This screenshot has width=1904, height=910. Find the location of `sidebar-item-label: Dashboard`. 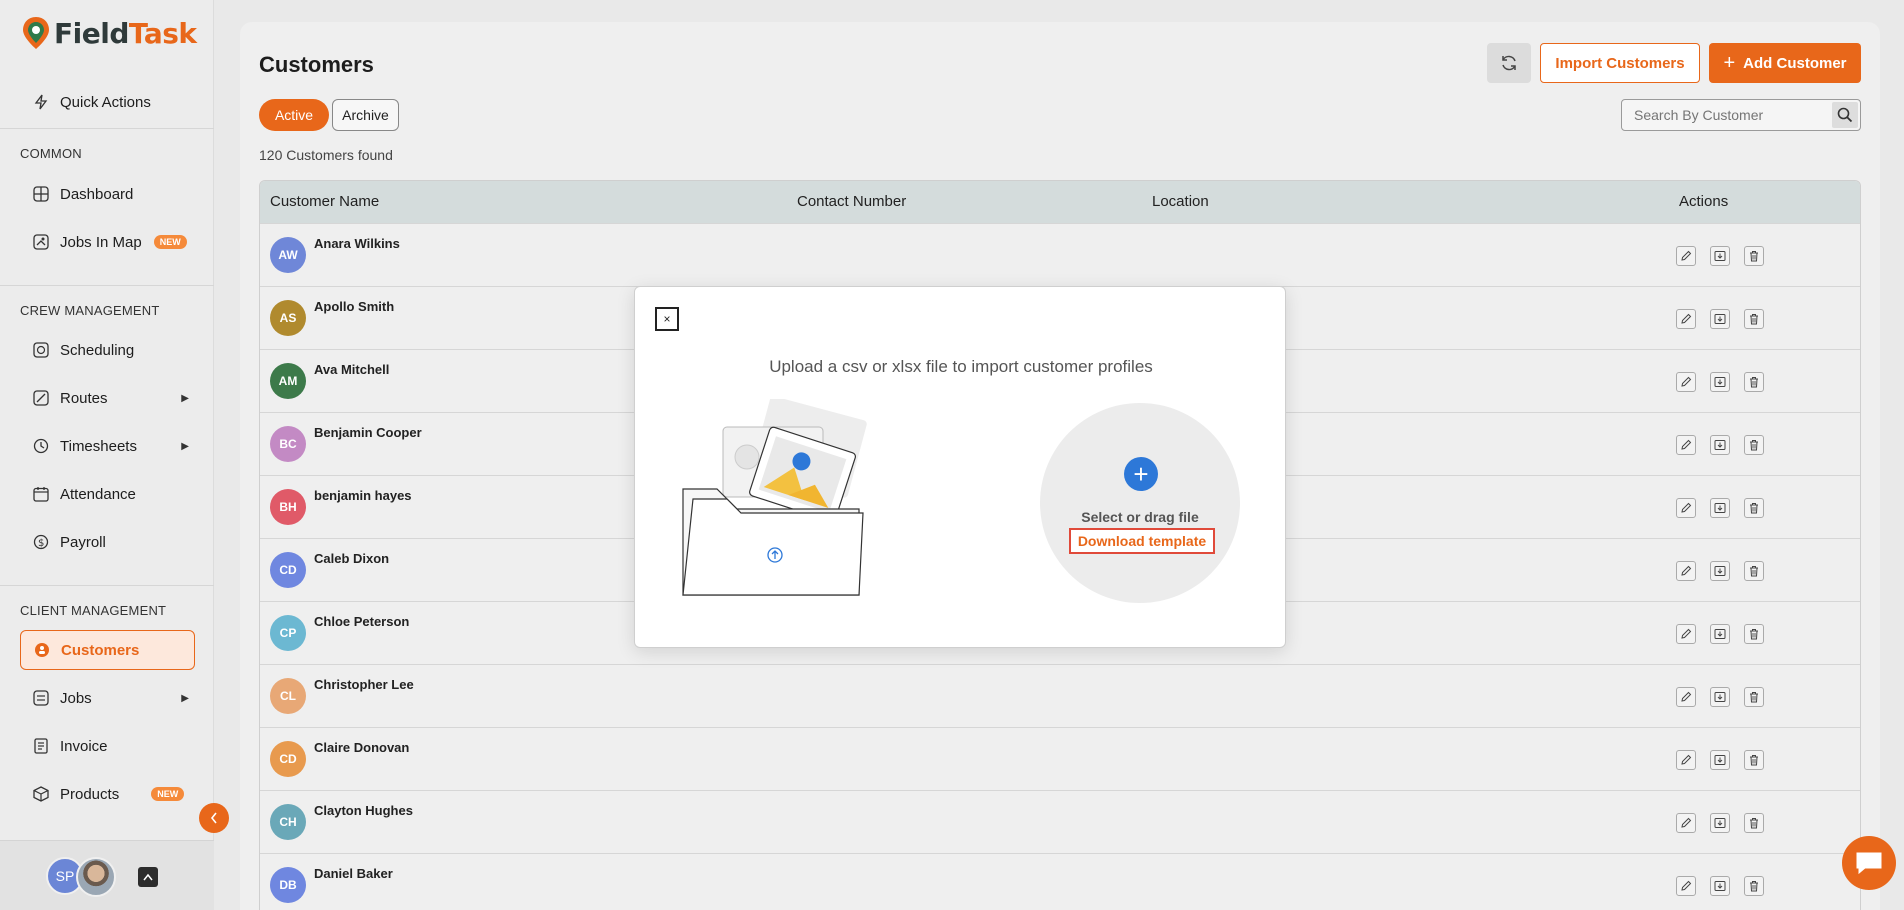

sidebar-item-label: Dashboard is located at coordinates (97, 194).